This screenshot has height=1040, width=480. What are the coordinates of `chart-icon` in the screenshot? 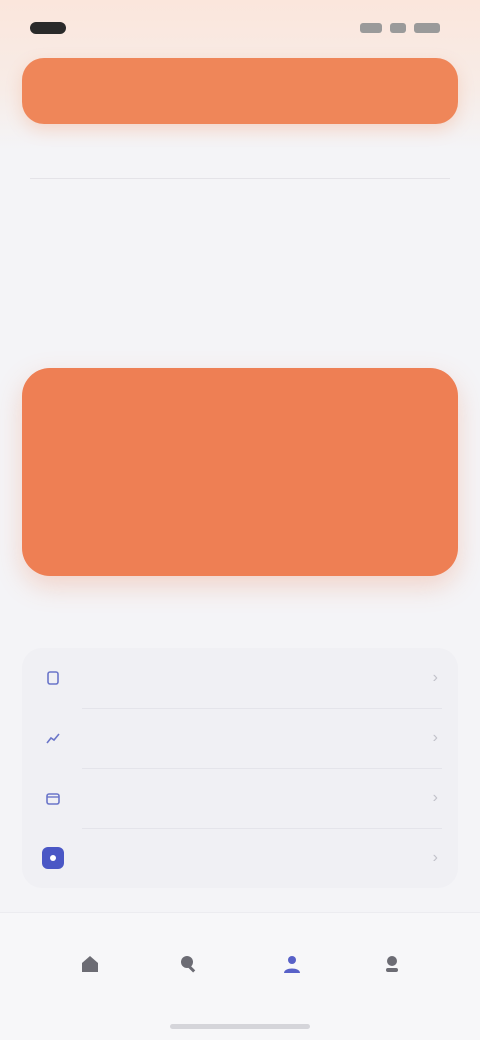 It's located at (53, 738).